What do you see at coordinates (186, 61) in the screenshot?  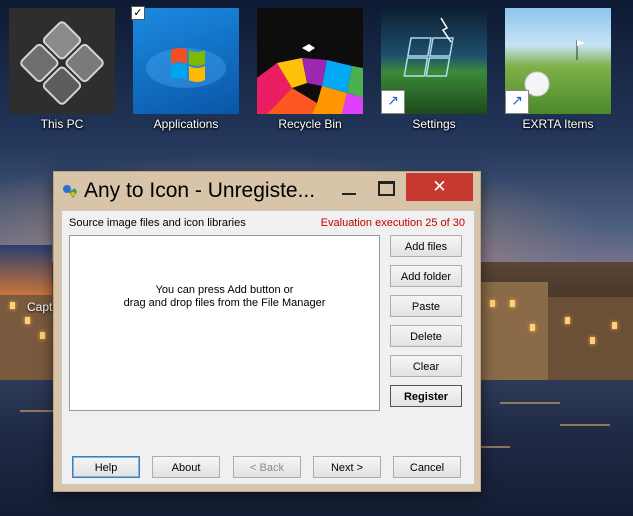 I see `windows-logo-icon` at bounding box center [186, 61].